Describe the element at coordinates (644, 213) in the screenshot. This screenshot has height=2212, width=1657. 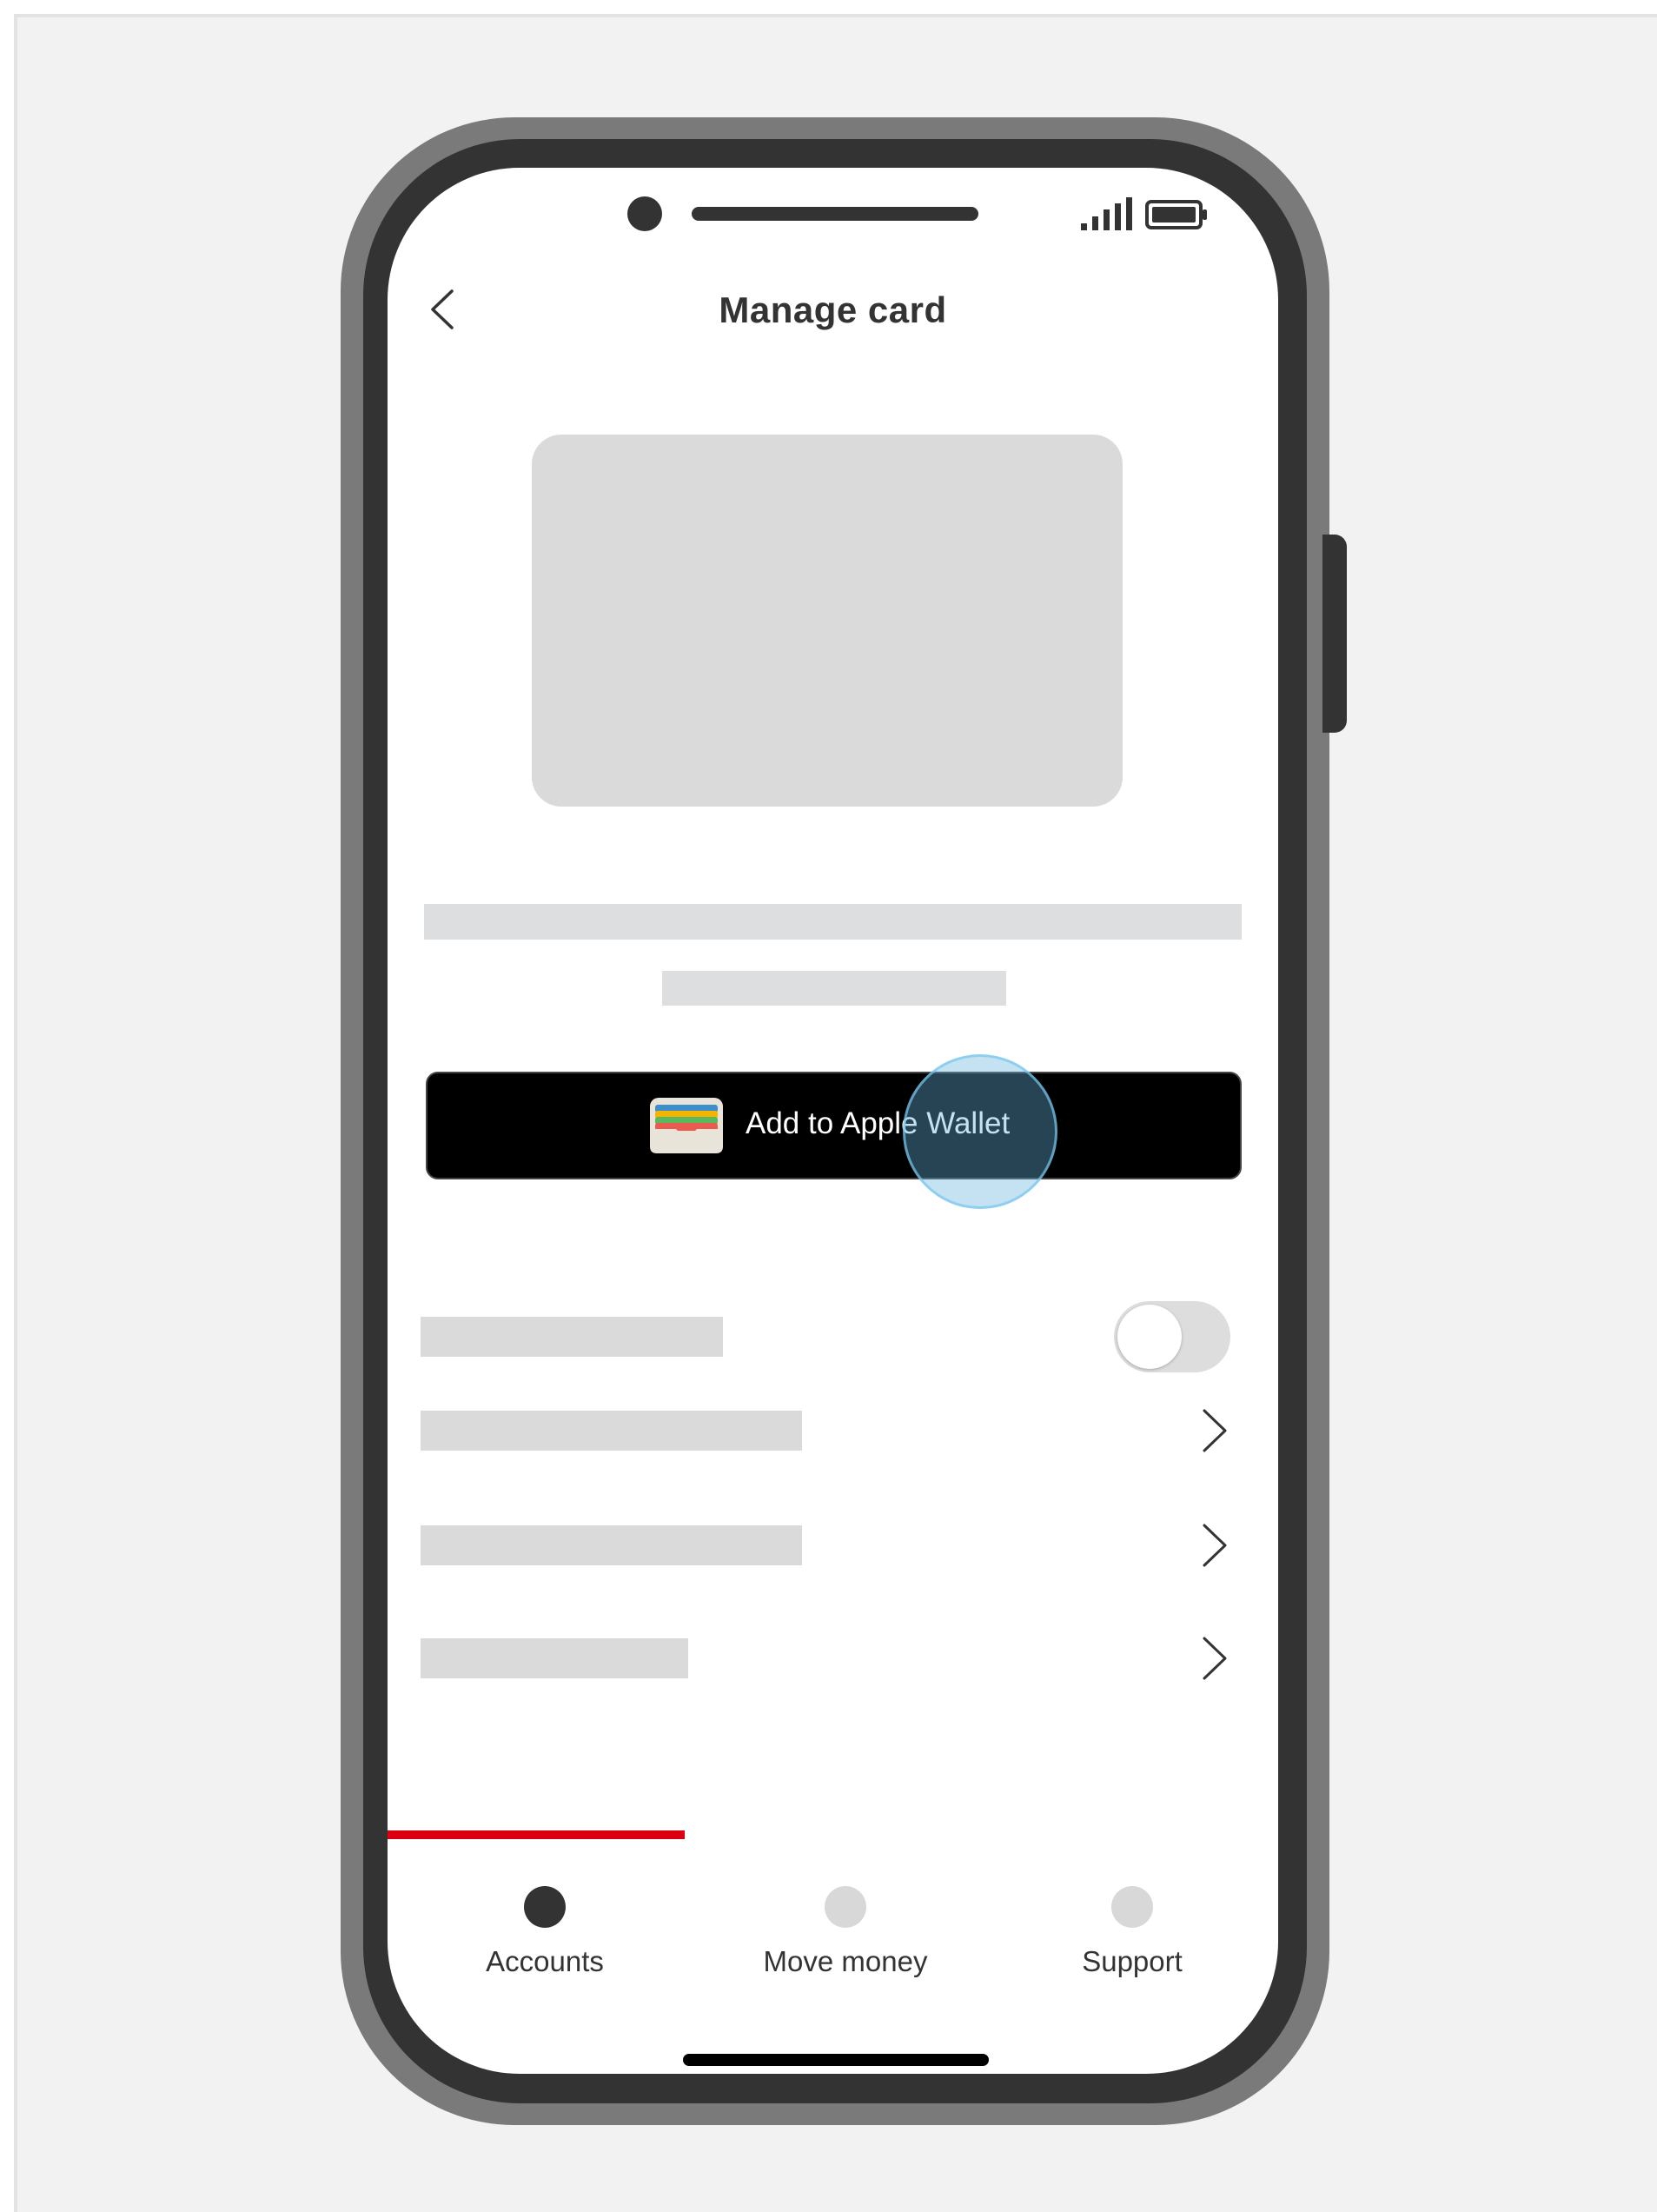
I see `camera-dot` at that location.